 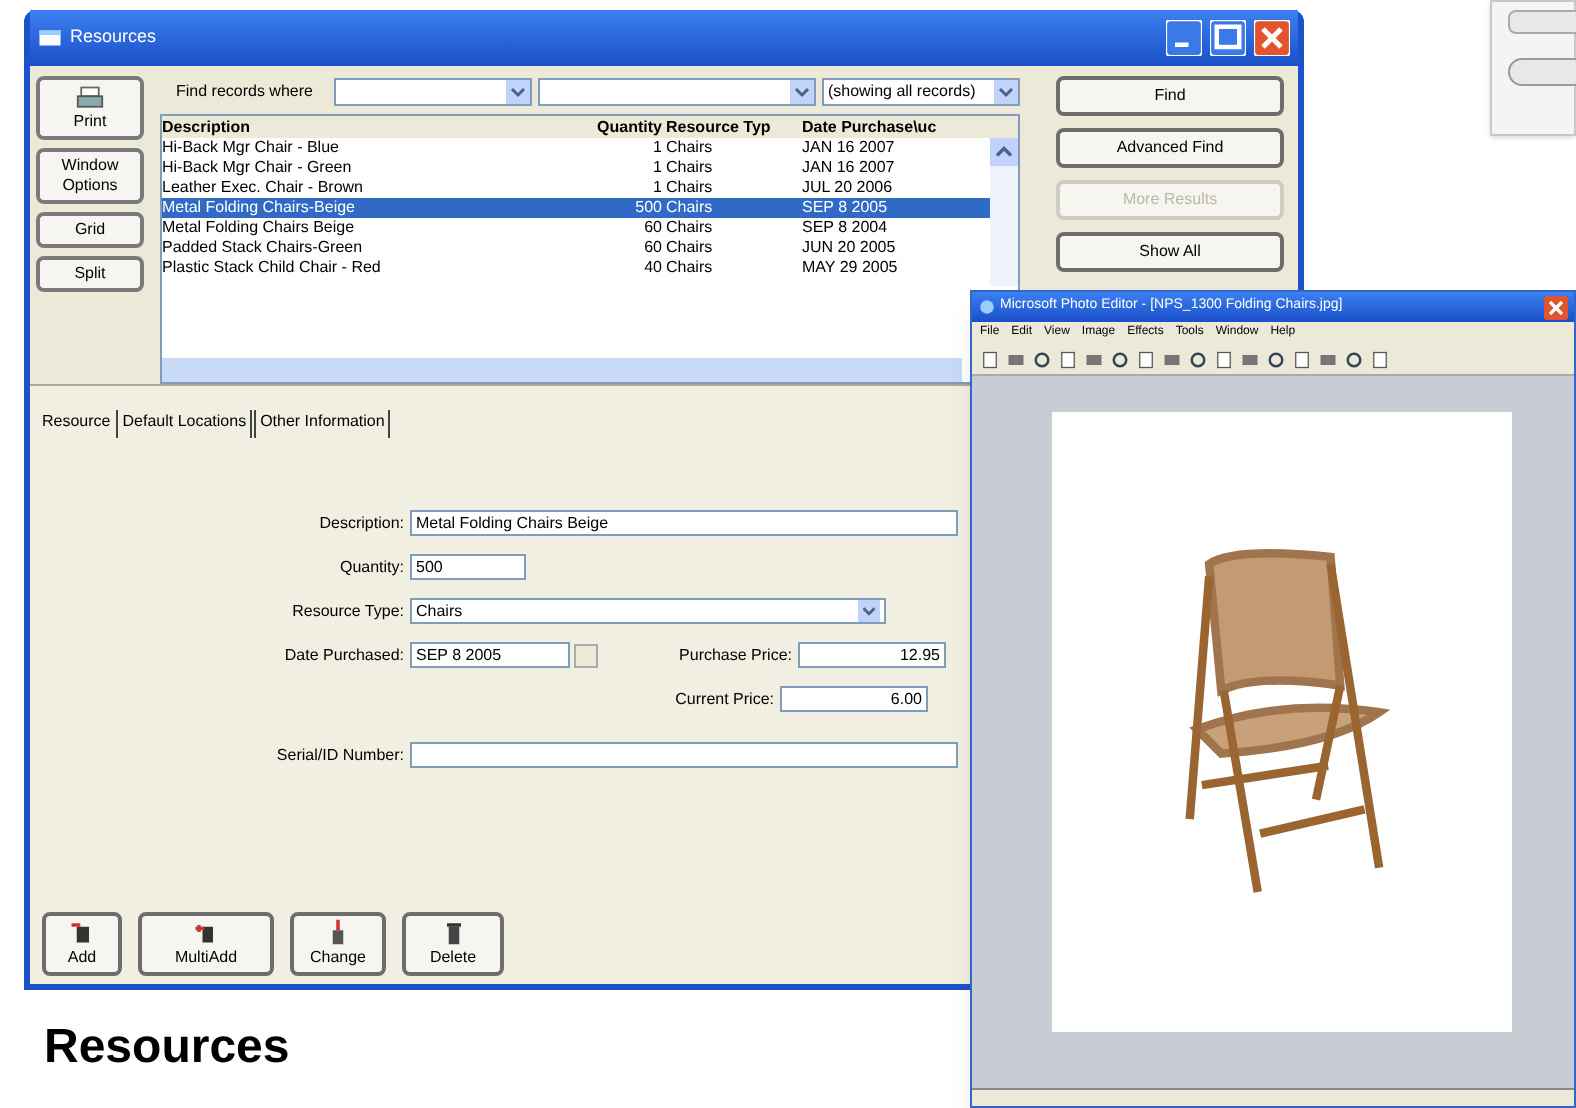 What do you see at coordinates (892, 127) in the screenshot?
I see `column-header: Date Purchase\uc` at bounding box center [892, 127].